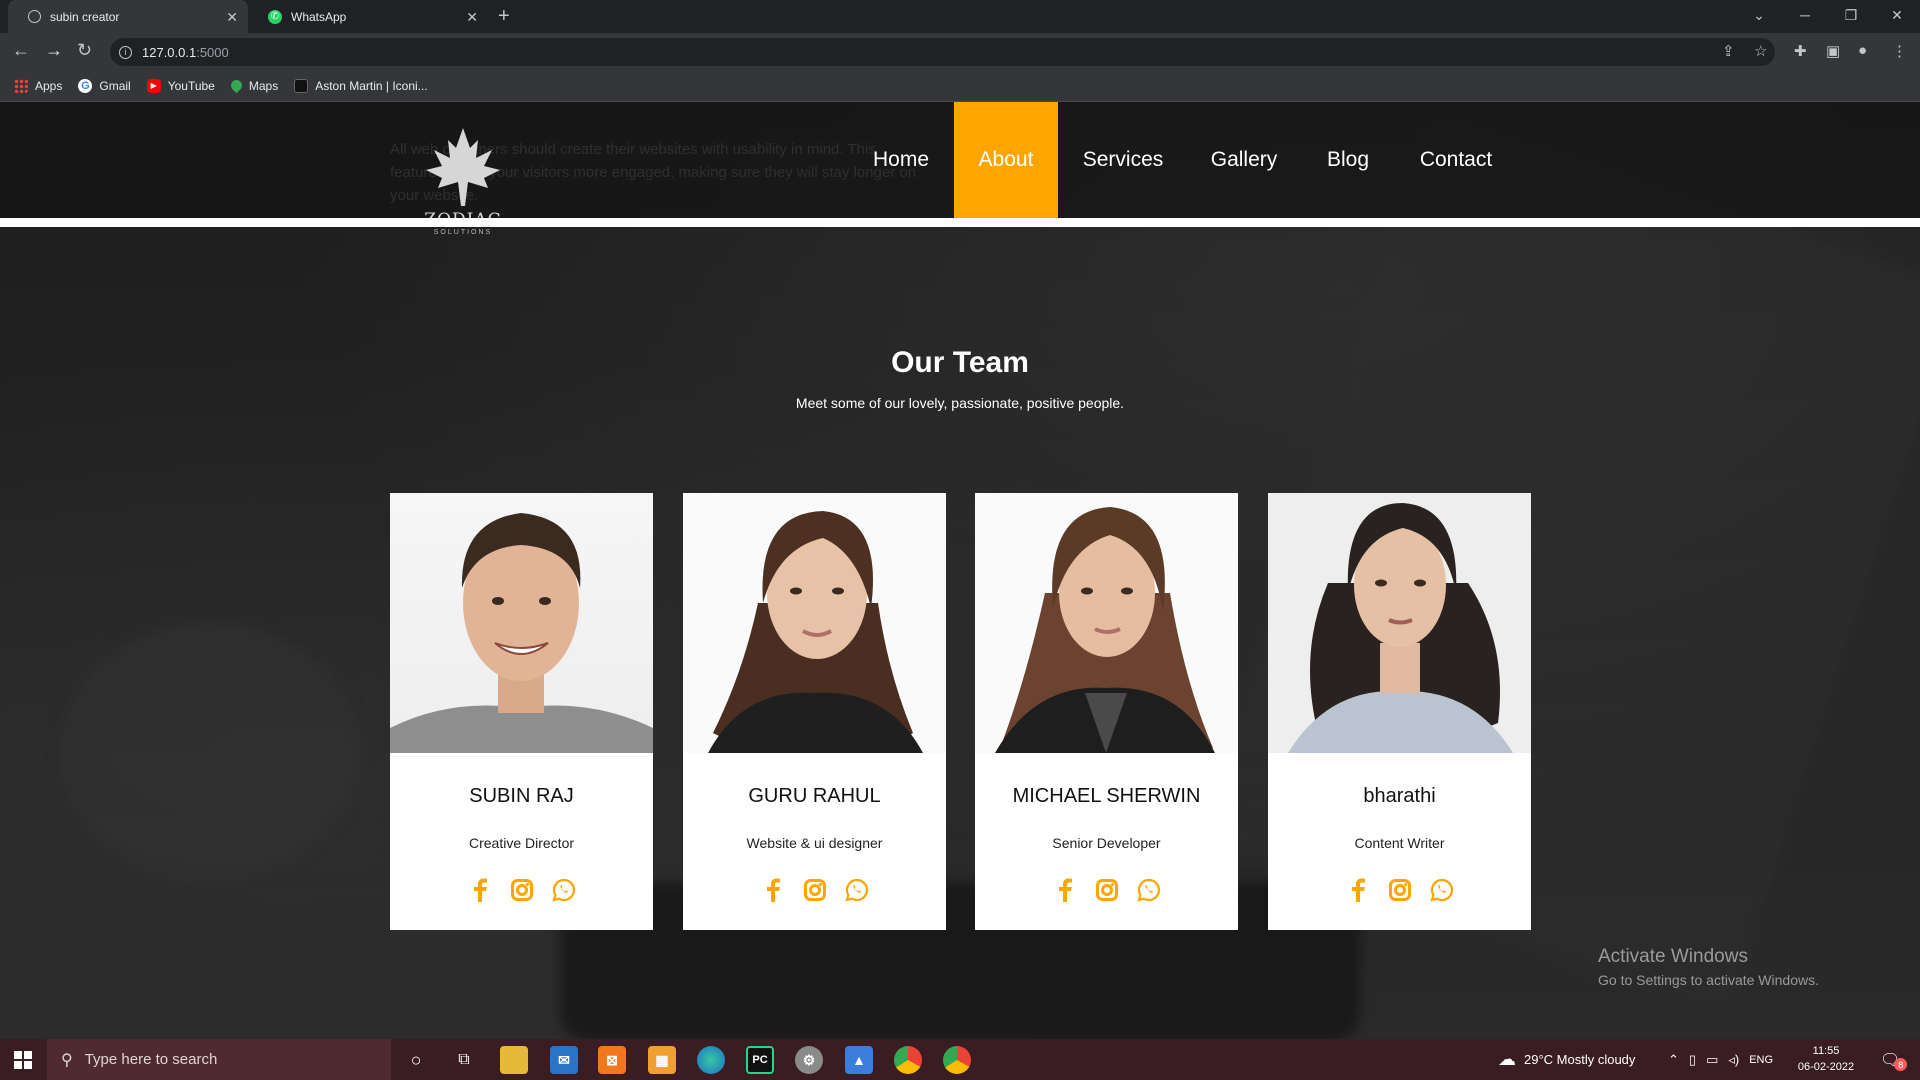 The height and width of the screenshot is (1080, 1920). I want to click on forward-icon: →, so click(54, 50).